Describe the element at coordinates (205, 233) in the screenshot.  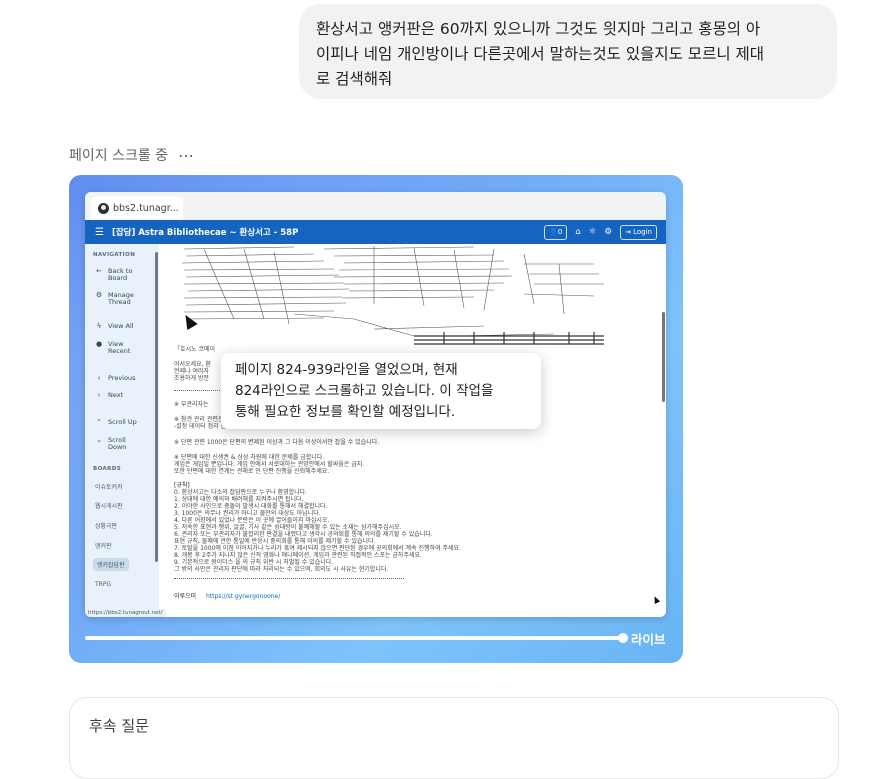
I see `thread-title: [잡담] Astra Bibliothecae ~ 환상서고 - 58P` at that location.